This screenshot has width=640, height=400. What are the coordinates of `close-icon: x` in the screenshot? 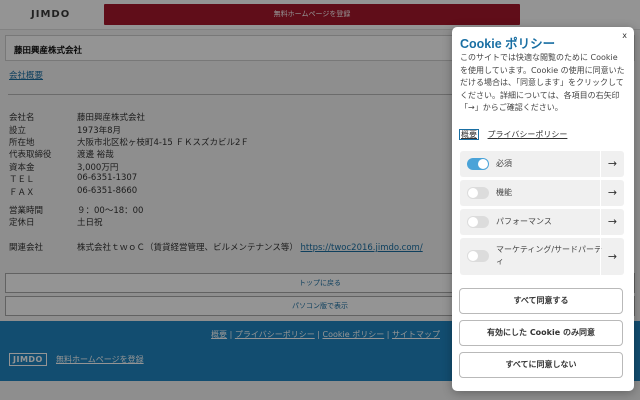 It's located at (624, 35).